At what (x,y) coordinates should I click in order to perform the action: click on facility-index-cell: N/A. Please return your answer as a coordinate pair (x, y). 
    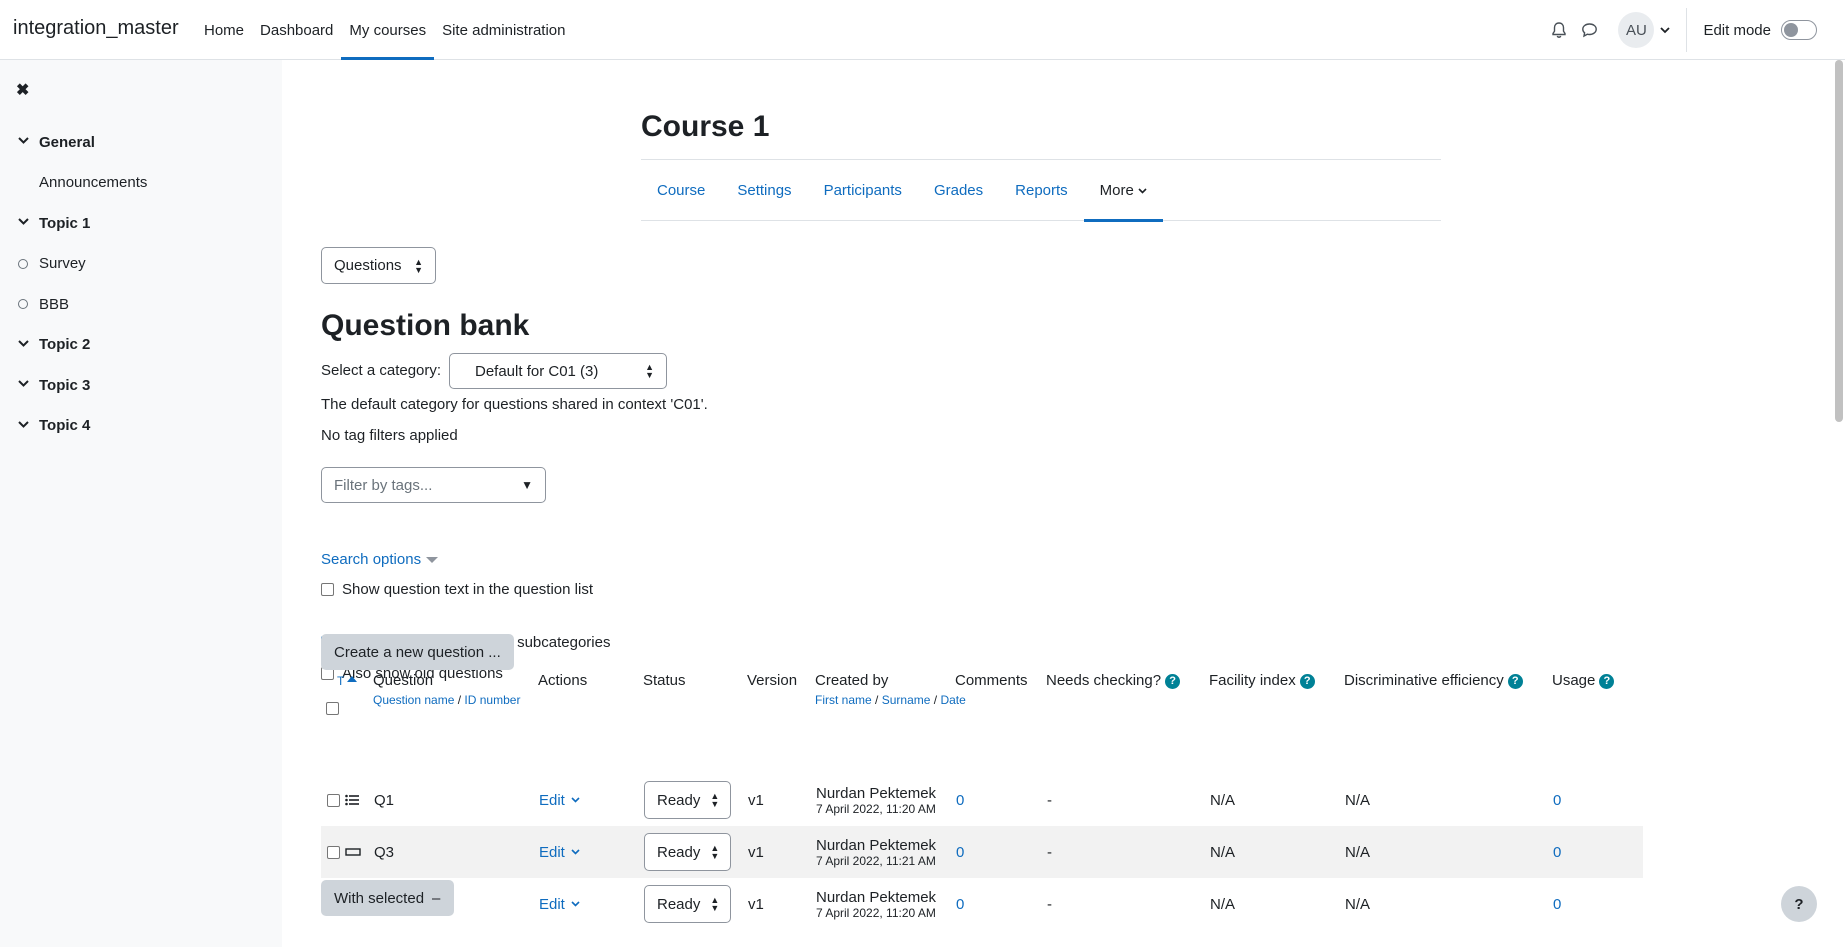
    Looking at the image, I should click on (1223, 800).